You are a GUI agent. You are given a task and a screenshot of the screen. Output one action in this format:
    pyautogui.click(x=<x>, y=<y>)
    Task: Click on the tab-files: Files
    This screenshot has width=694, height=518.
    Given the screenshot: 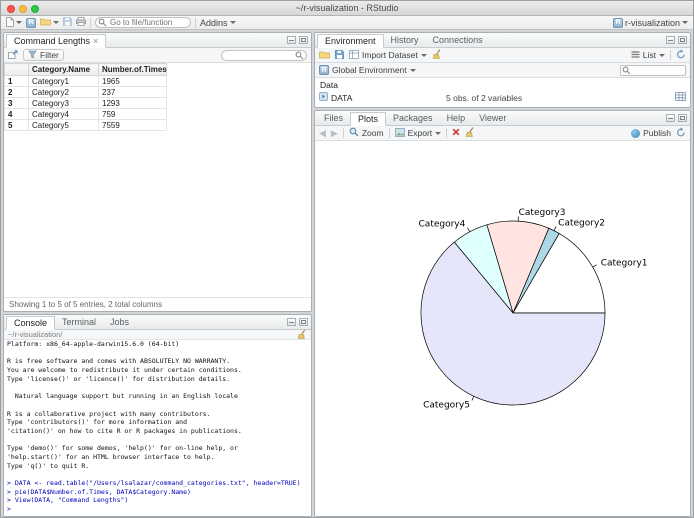 What is the action you would take?
    pyautogui.click(x=333, y=118)
    